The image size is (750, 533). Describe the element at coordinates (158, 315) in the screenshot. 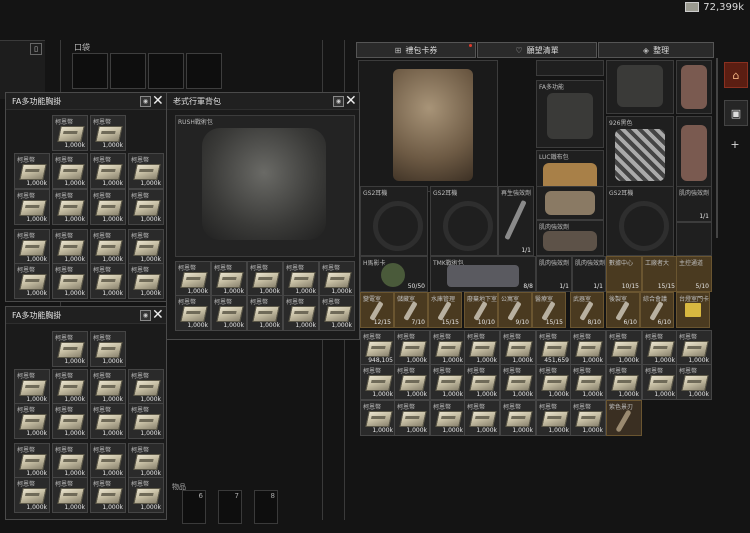

I see `close-button: ✕` at that location.